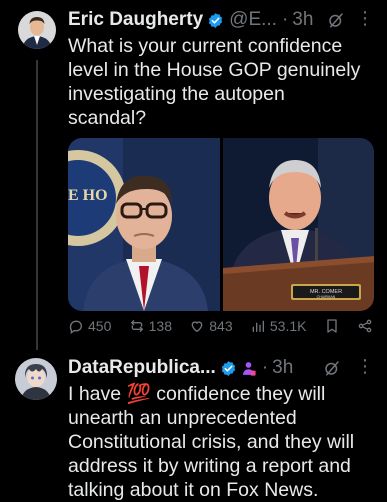 This screenshot has width=387, height=502. I want to click on avatar-photo, so click(37, 30).